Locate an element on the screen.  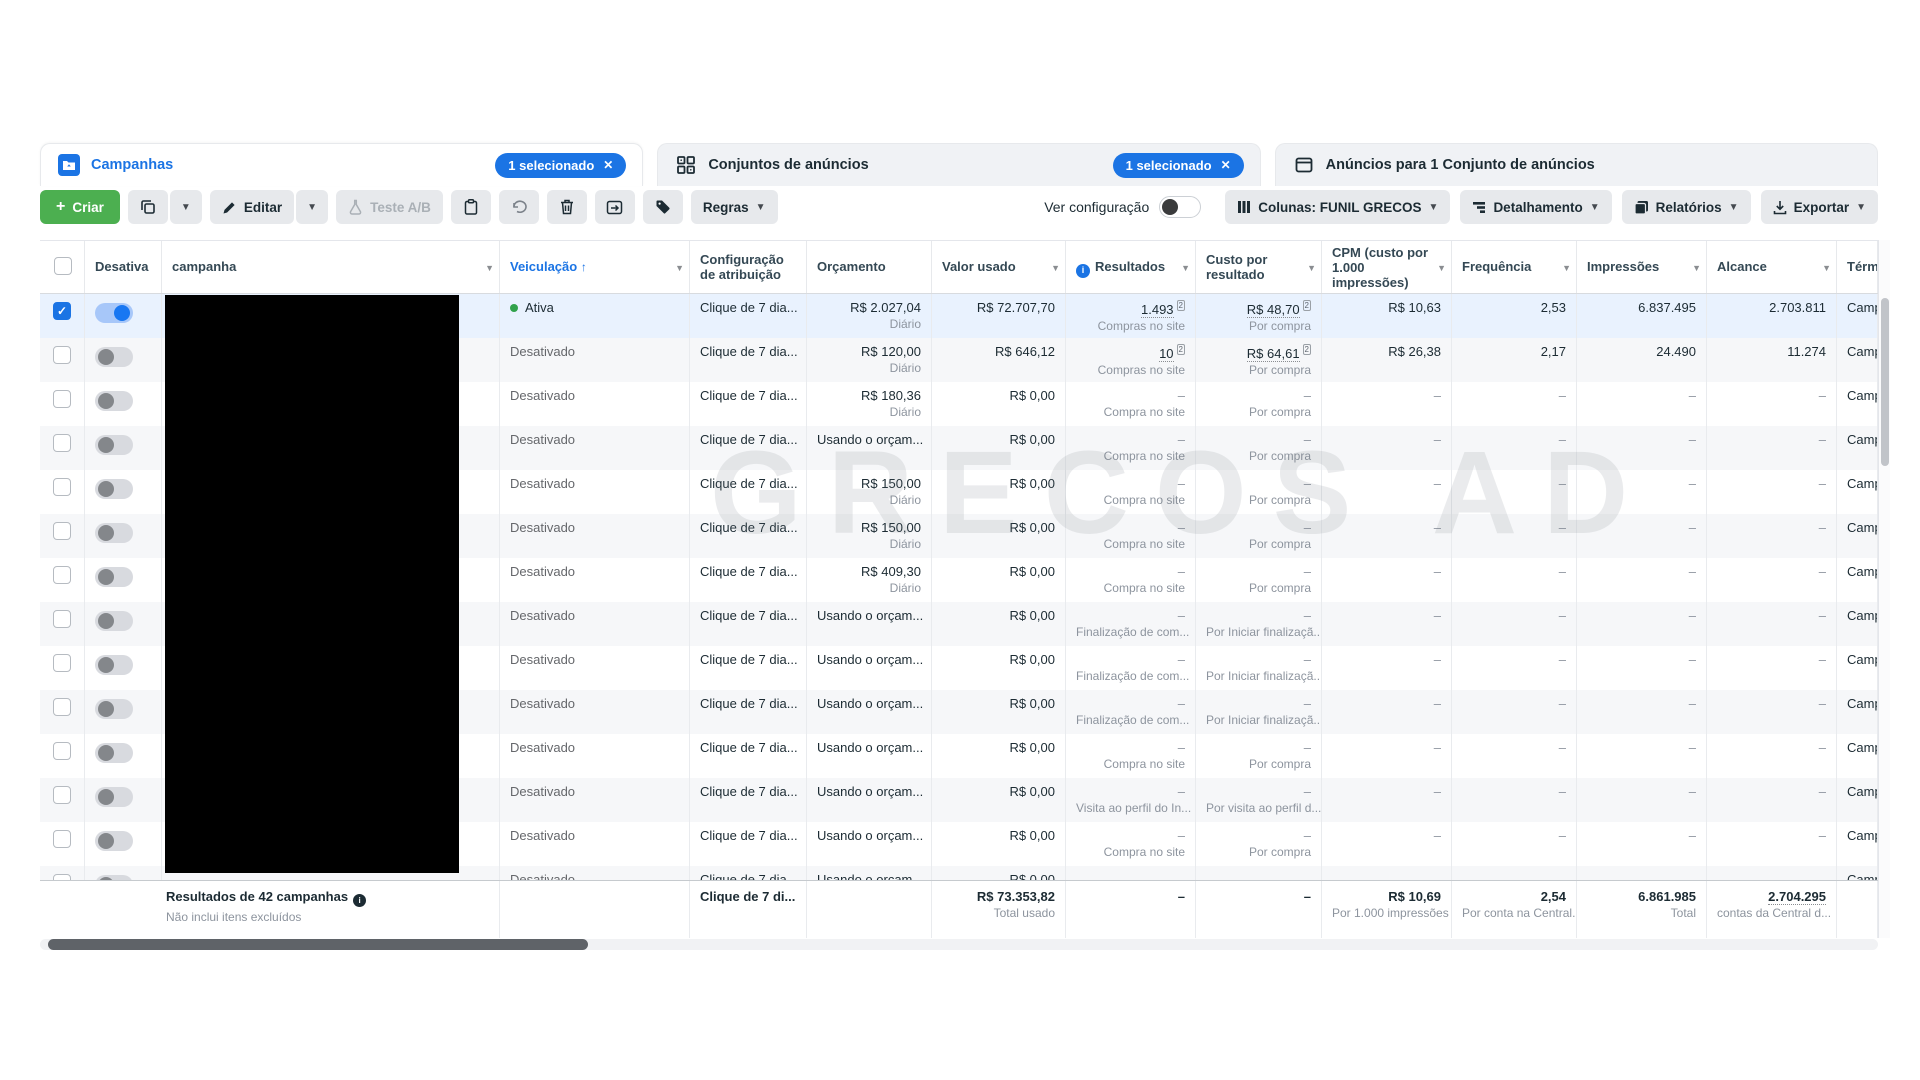
header-resultados: i Resultados ▼ is located at coordinates (1131, 267).